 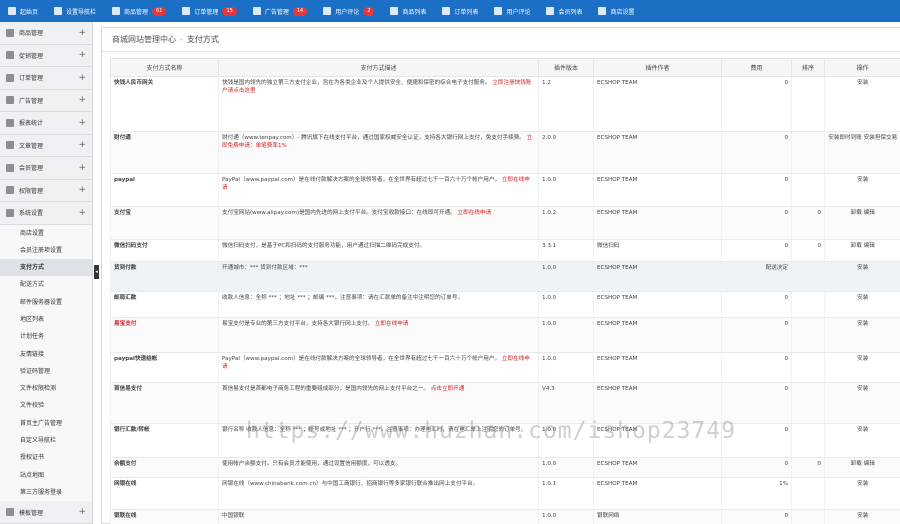 I want to click on sidebar-group: 会员管理 +, so click(x=46, y=168).